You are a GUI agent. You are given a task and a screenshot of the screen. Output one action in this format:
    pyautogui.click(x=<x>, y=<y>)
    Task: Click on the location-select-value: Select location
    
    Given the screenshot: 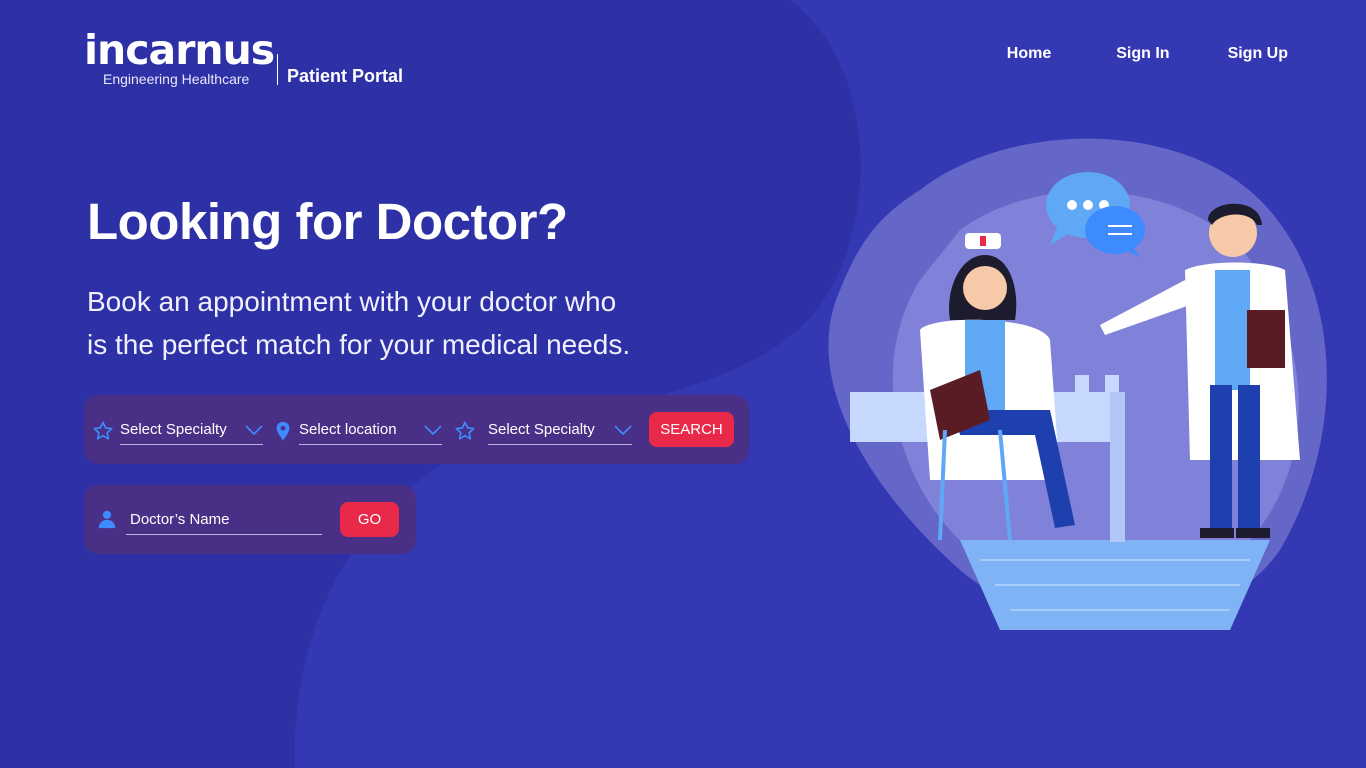 What is the action you would take?
    pyautogui.click(x=348, y=429)
    